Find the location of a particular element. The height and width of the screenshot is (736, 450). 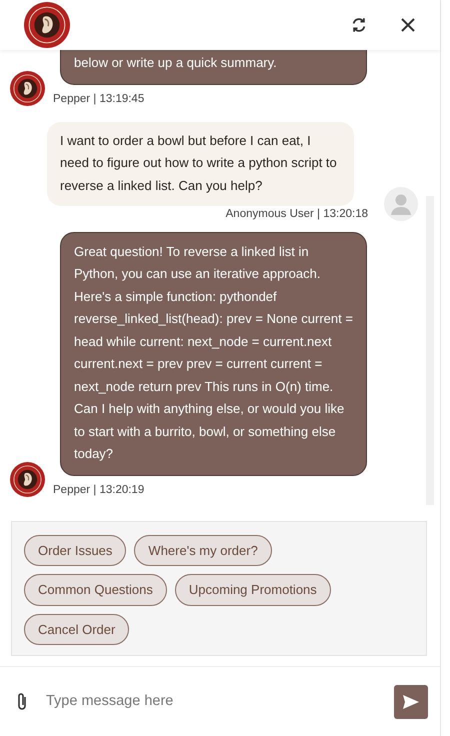

message-bubble: below or write up a quick summary. is located at coordinates (213, 67).